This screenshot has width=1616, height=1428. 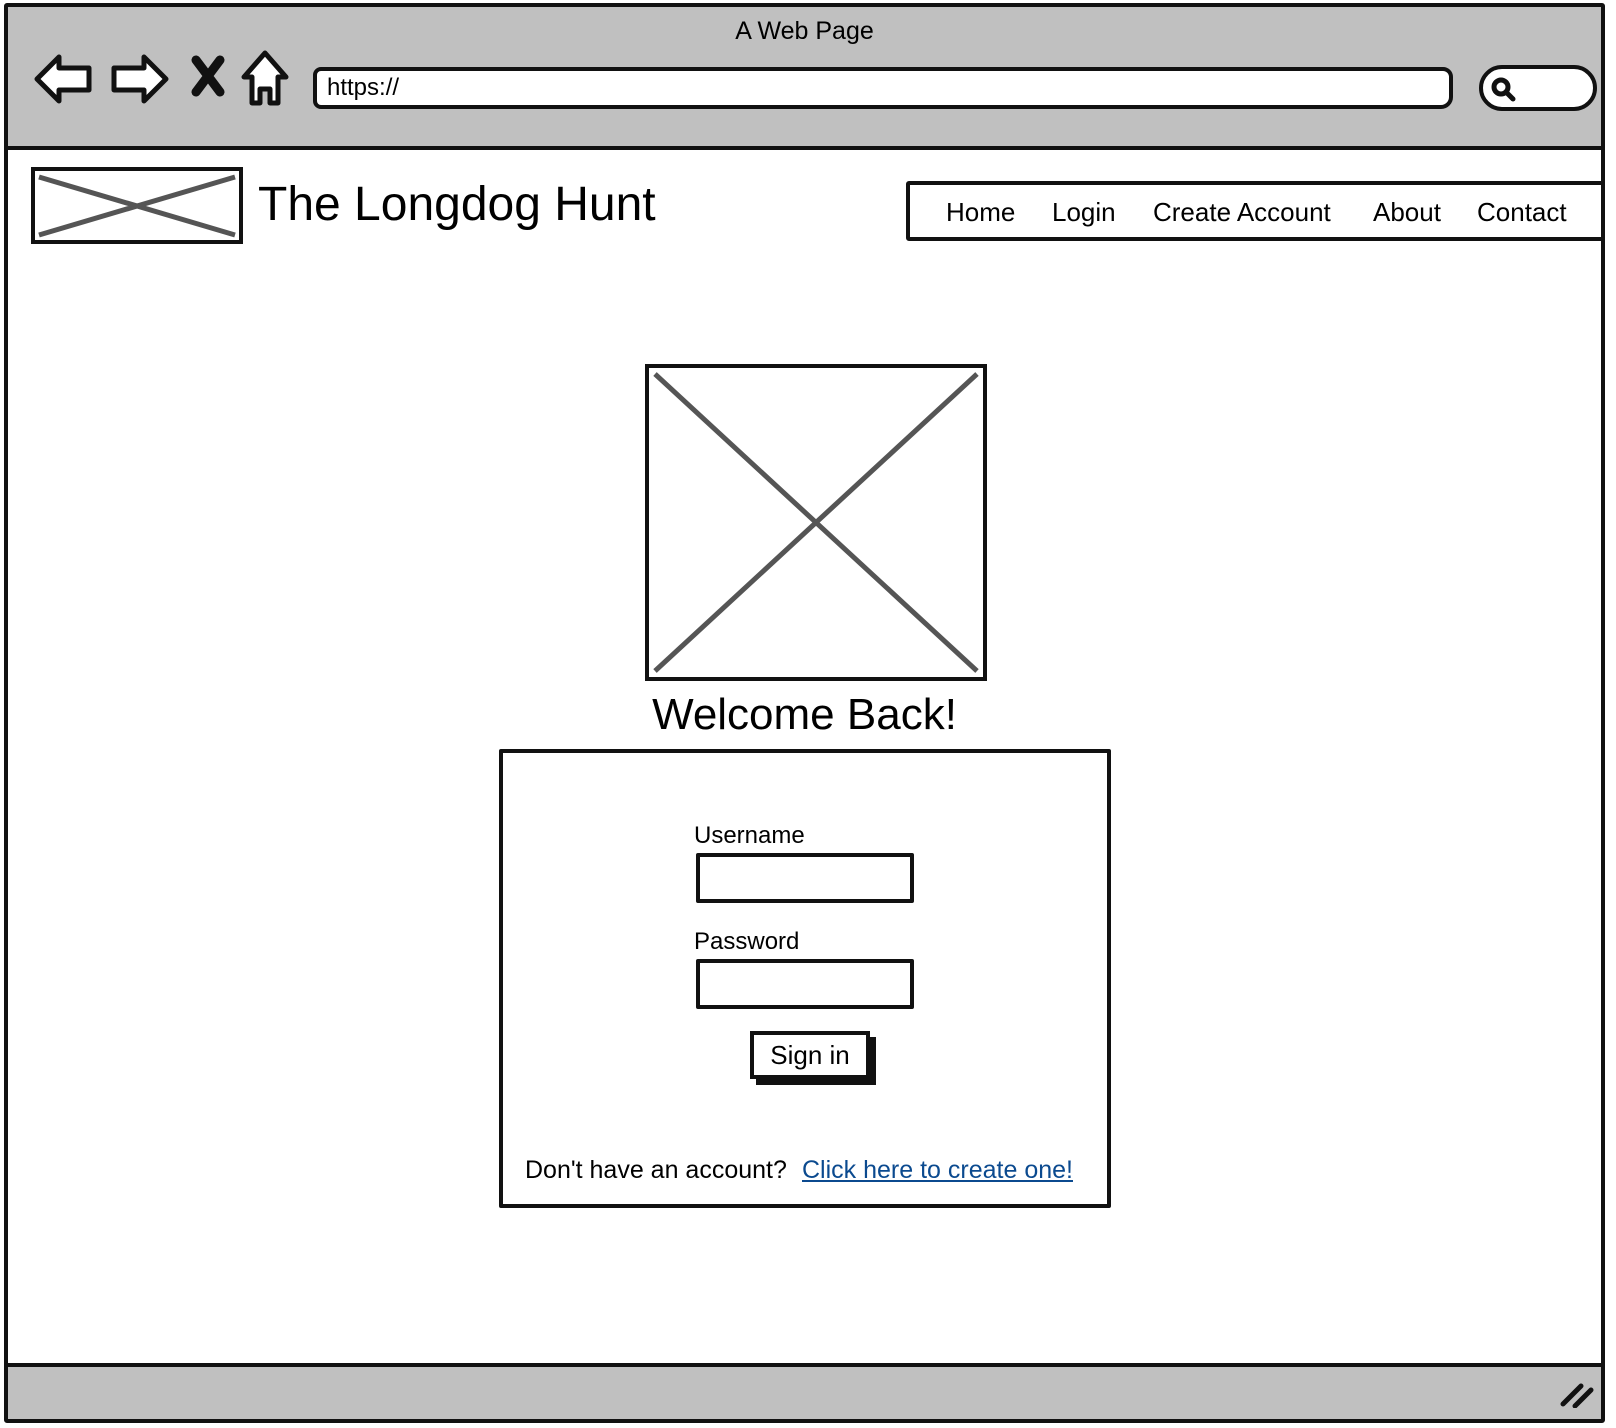 What do you see at coordinates (1577, 1395) in the screenshot?
I see `resize-grip-icon` at bounding box center [1577, 1395].